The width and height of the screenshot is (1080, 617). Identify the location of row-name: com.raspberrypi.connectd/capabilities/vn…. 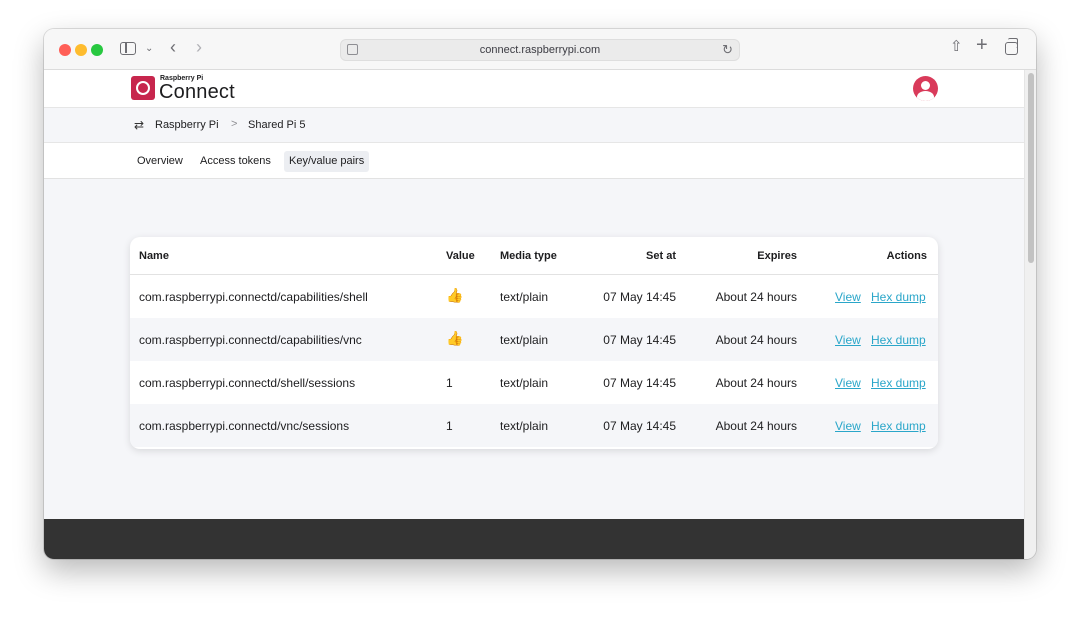
(250, 340).